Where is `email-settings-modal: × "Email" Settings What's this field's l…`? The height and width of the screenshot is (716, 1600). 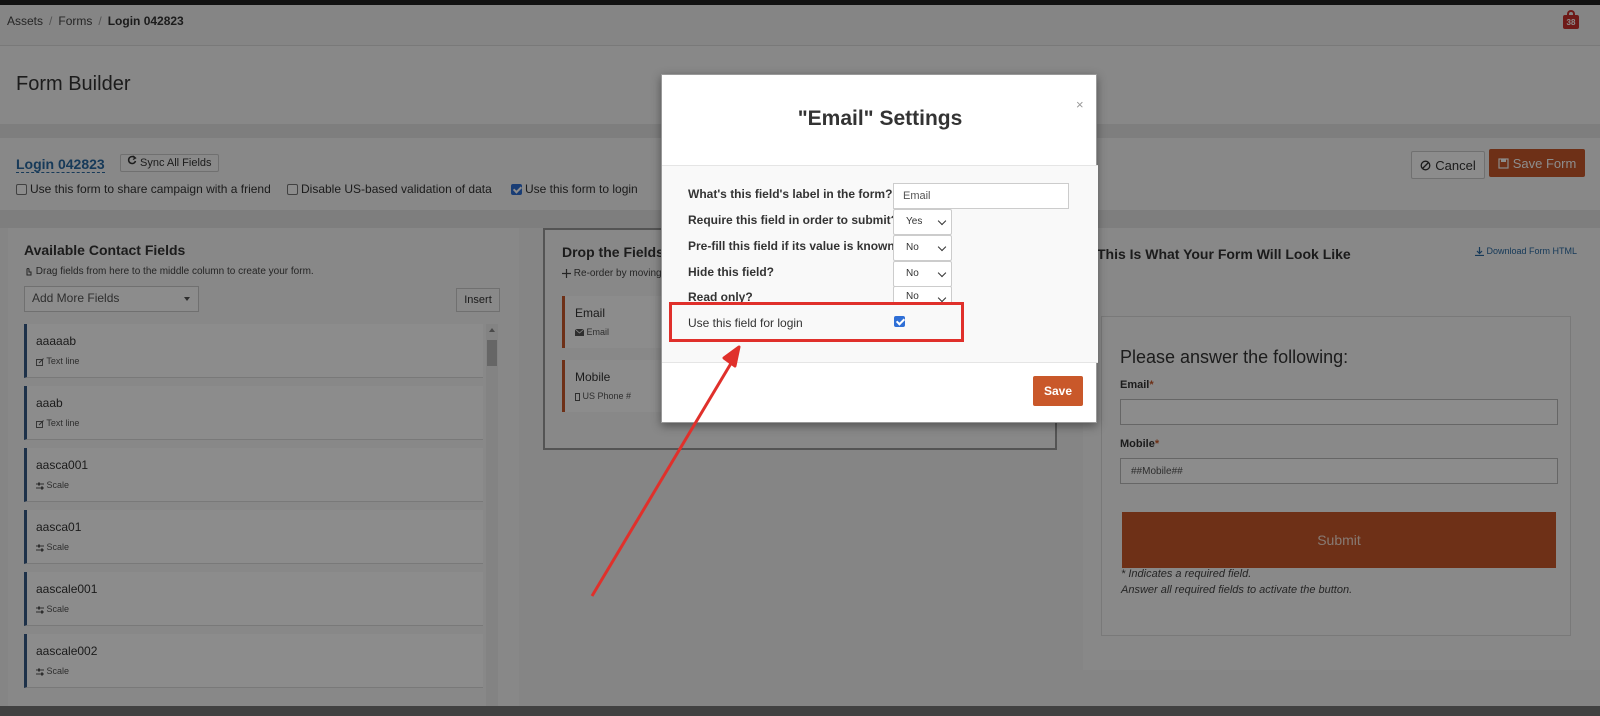 email-settings-modal: × "Email" Settings What's this field's l… is located at coordinates (879, 248).